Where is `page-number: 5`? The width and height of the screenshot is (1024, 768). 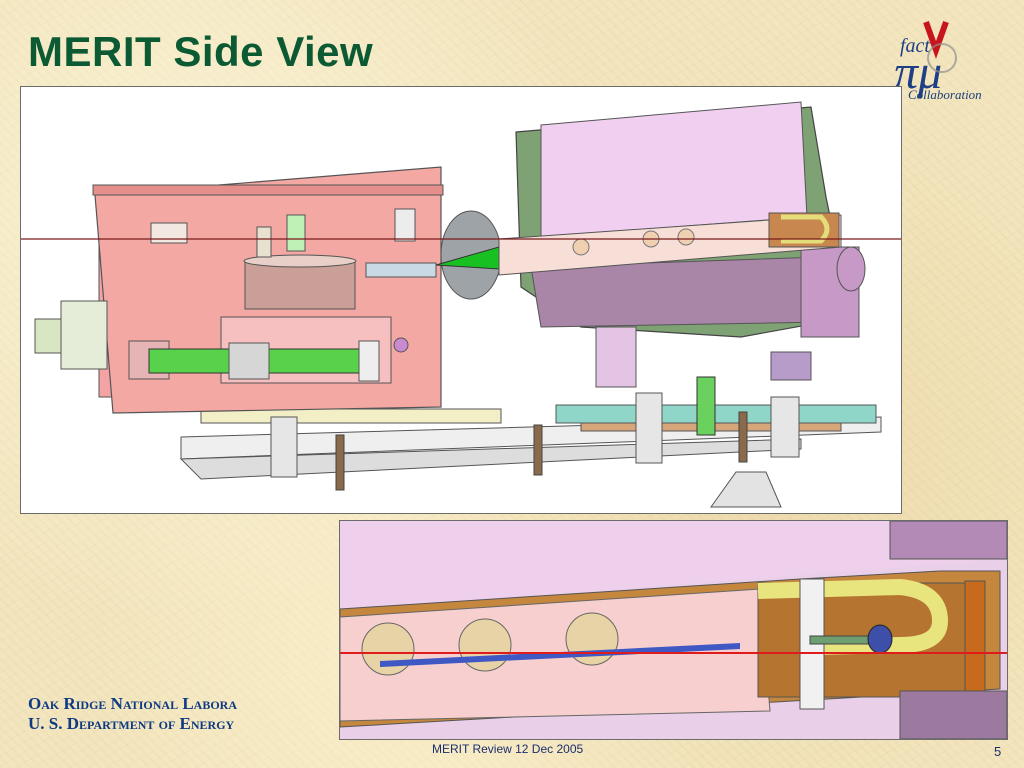
page-number: 5 is located at coordinates (998, 751).